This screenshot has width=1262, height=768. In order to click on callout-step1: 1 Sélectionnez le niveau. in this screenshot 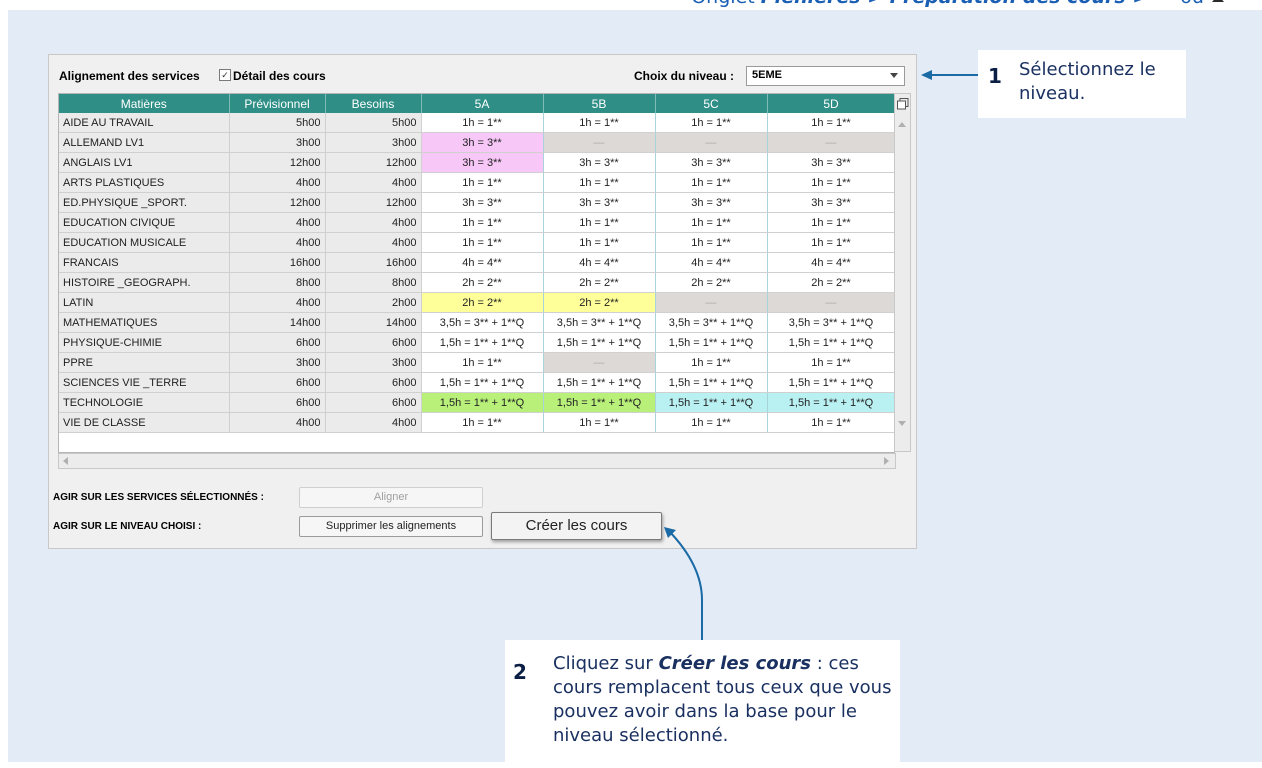, I will do `click(1082, 84)`.